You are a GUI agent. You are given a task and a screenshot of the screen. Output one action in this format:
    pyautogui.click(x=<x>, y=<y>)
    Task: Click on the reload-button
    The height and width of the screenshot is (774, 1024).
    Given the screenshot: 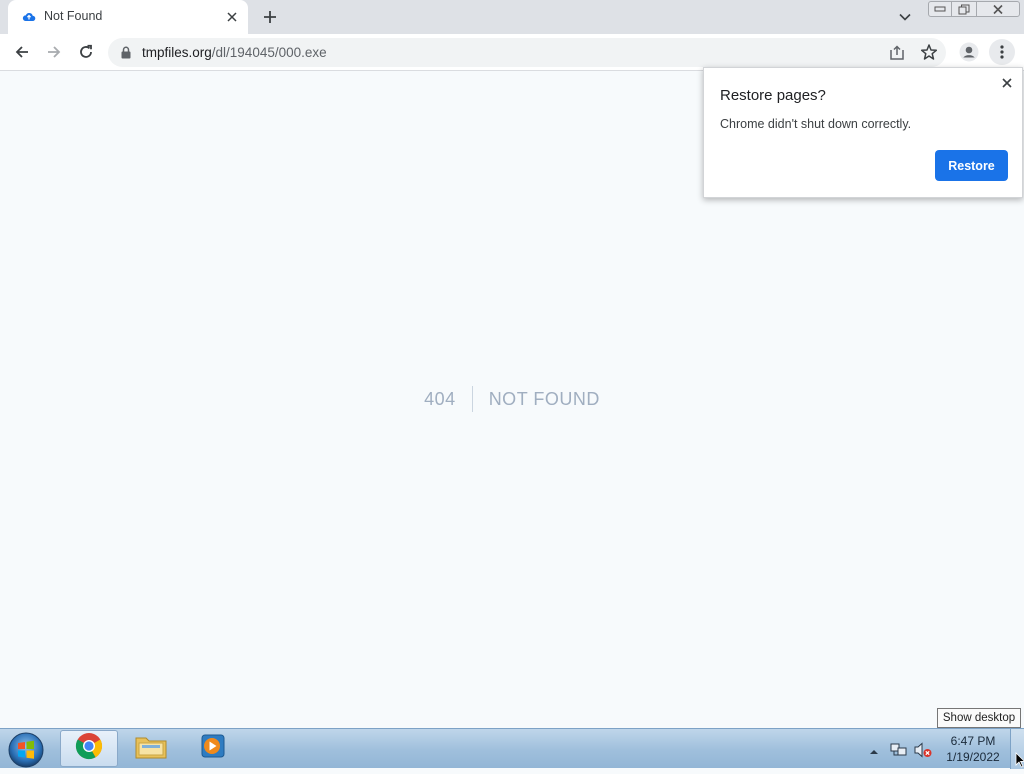 What is the action you would take?
    pyautogui.click(x=86, y=52)
    